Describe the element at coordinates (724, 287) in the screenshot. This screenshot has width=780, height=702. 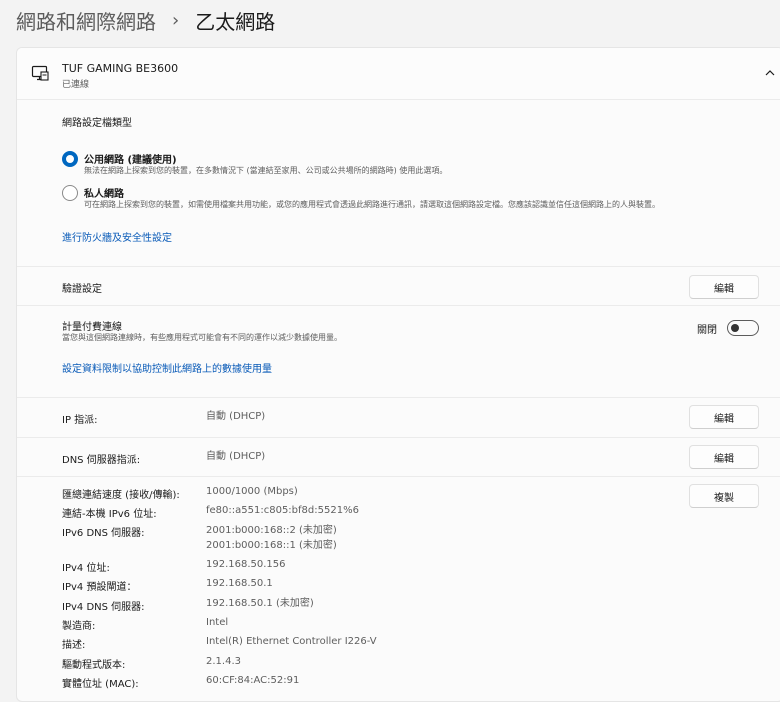
I see `auth-edit-button: 編輯` at that location.